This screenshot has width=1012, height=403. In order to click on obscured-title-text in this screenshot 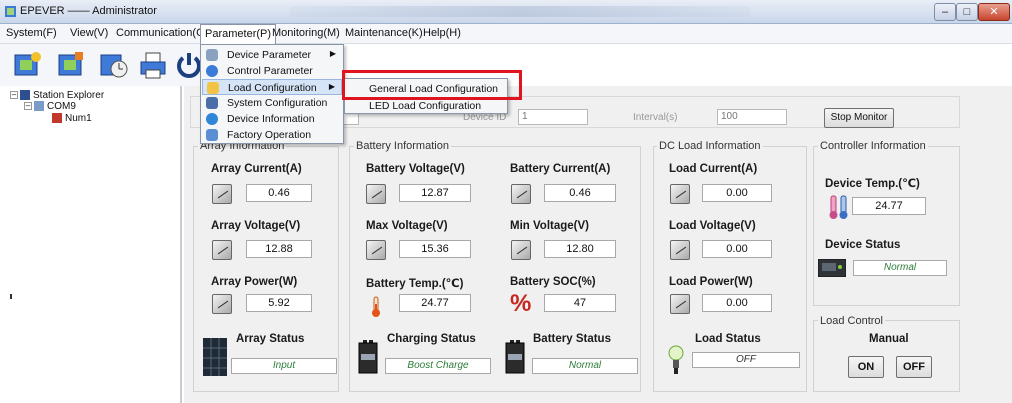, I will do `click(520, 11)`.